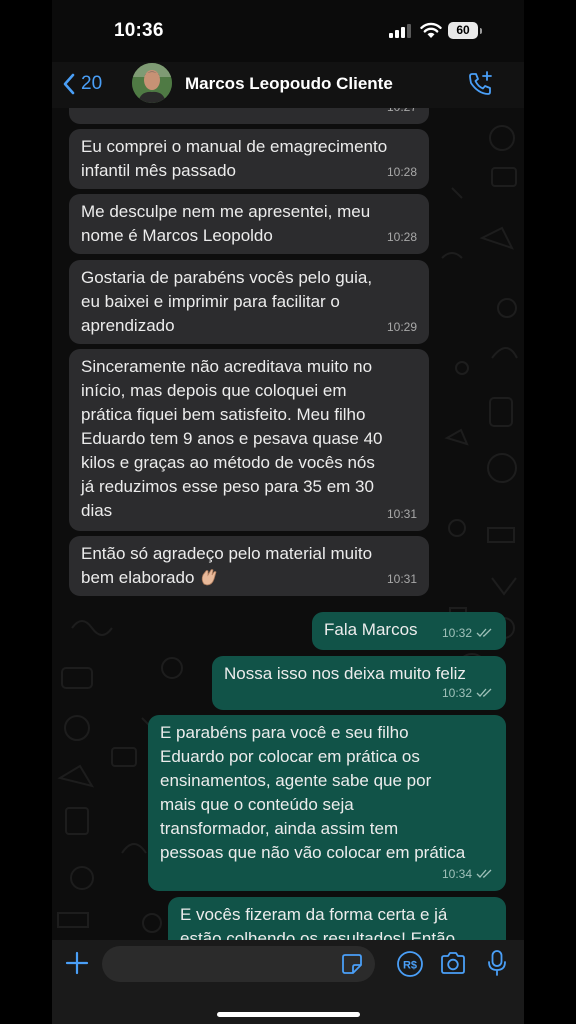 The height and width of the screenshot is (1024, 576). What do you see at coordinates (480, 84) in the screenshot?
I see `add-call-icon` at bounding box center [480, 84].